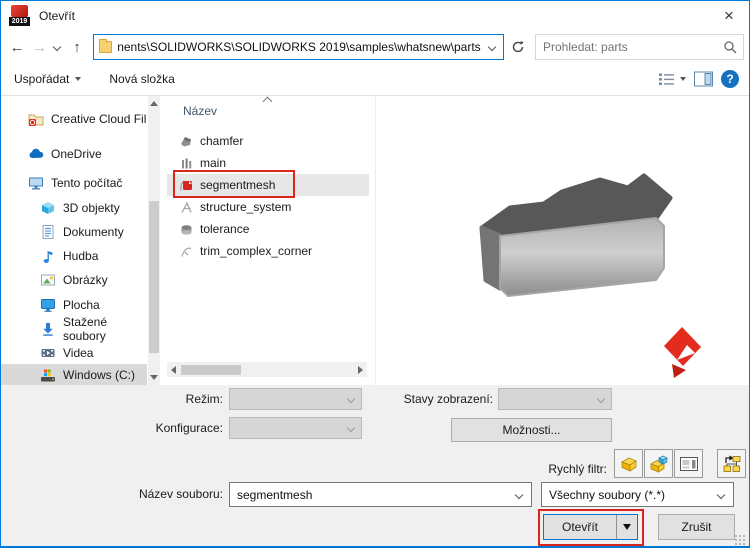 The image size is (750, 548). What do you see at coordinates (180, 494) in the screenshot?
I see `filename-label: Název souboru:` at bounding box center [180, 494].